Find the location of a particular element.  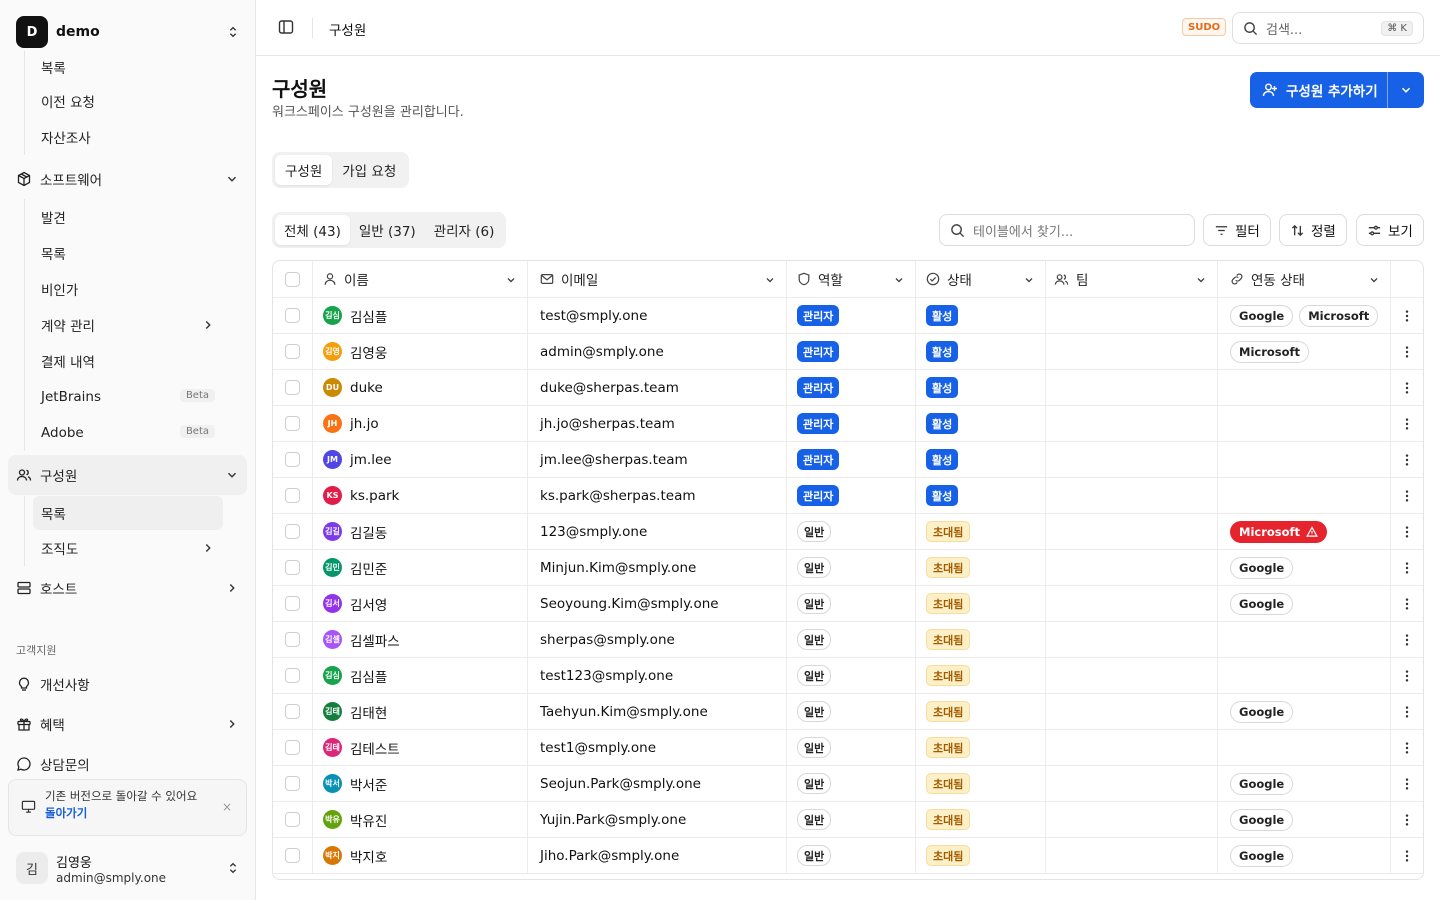

user-menu: 김 김영웅 admin@smply.one is located at coordinates (128, 868).